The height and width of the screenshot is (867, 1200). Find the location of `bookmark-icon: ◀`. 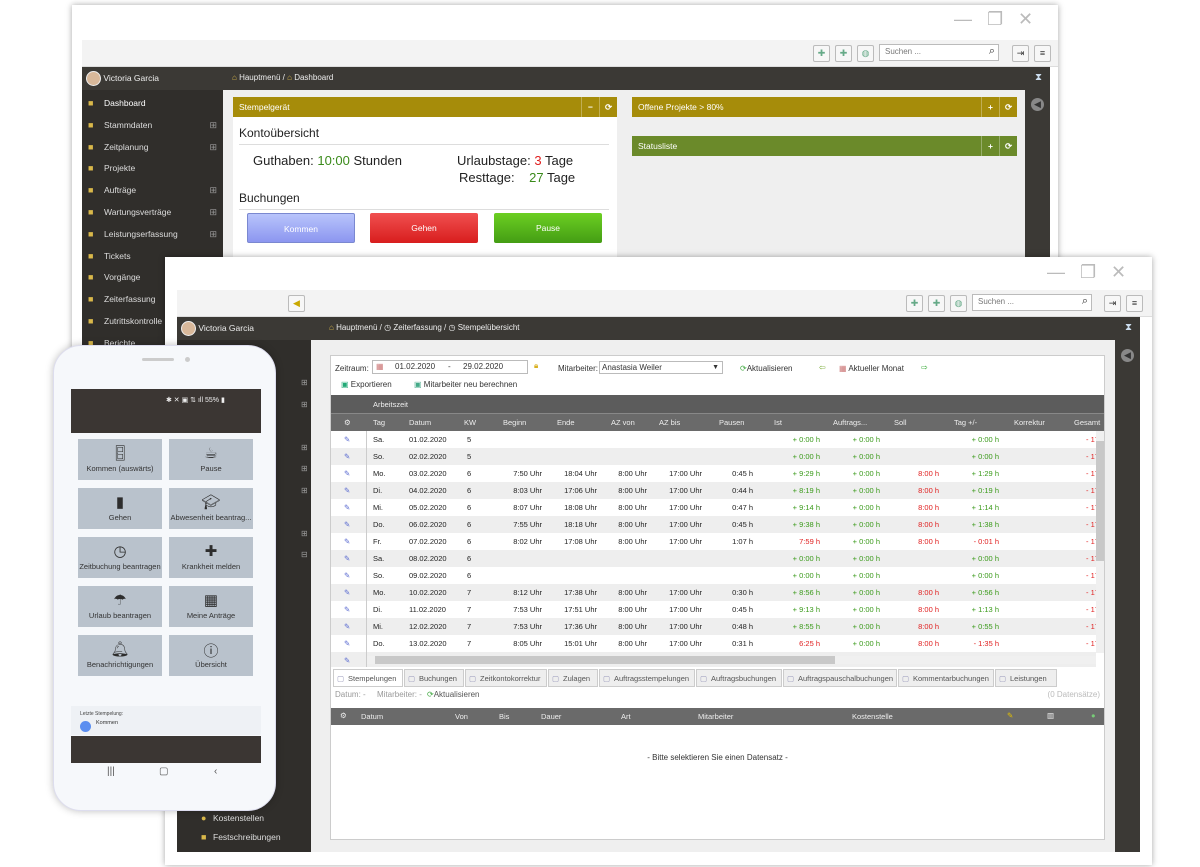

bookmark-icon: ◀ is located at coordinates (296, 303).